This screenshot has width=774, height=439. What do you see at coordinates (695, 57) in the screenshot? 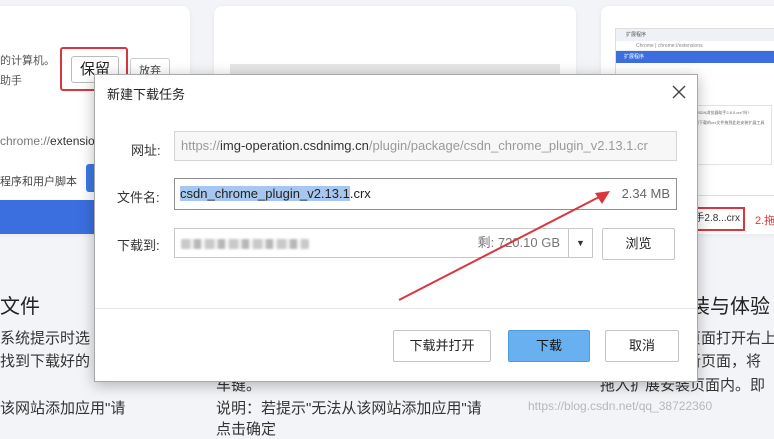
I see `extensions-header: 扩展程序` at bounding box center [695, 57].